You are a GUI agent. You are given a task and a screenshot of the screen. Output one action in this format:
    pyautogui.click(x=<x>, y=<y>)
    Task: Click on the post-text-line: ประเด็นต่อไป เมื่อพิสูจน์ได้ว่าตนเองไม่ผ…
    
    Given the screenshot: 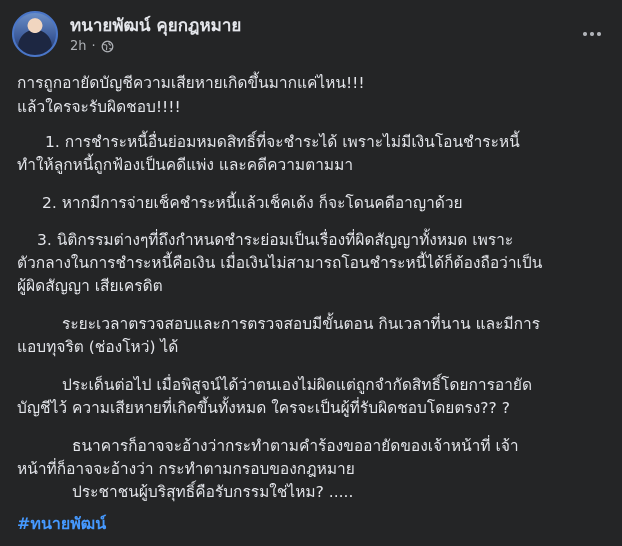 What is the action you would take?
    pyautogui.click(x=297, y=385)
    